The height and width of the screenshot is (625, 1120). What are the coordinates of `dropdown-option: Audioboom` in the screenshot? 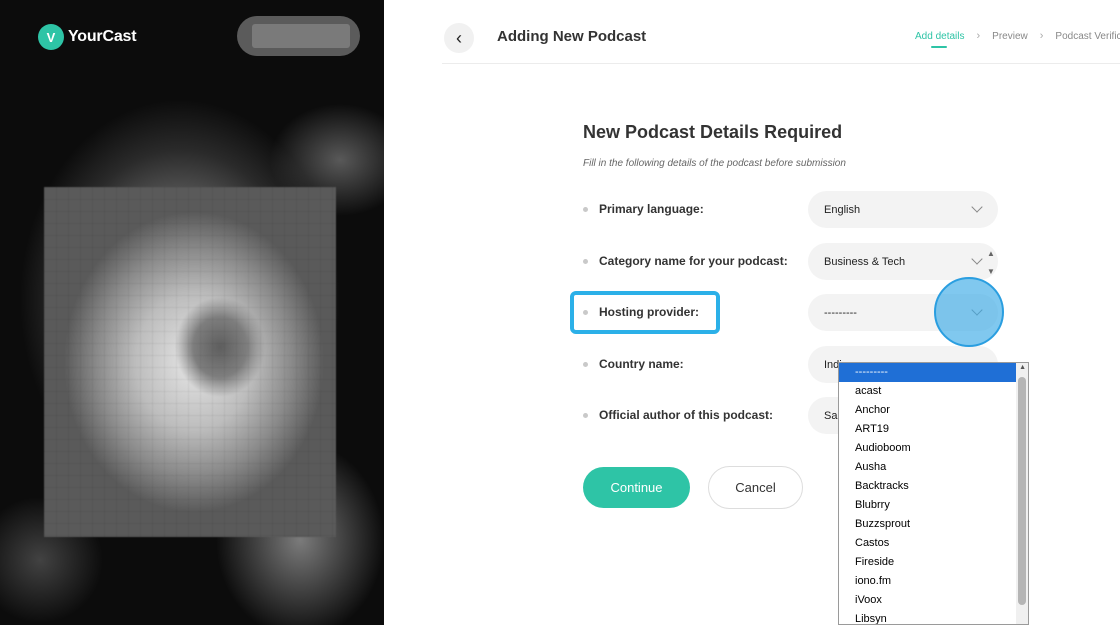 It's located at (933, 448).